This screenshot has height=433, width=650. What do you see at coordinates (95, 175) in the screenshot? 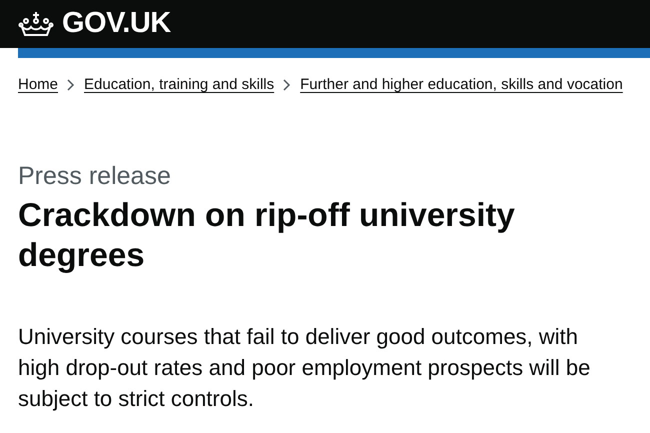
I see `caption: Press release` at bounding box center [95, 175].